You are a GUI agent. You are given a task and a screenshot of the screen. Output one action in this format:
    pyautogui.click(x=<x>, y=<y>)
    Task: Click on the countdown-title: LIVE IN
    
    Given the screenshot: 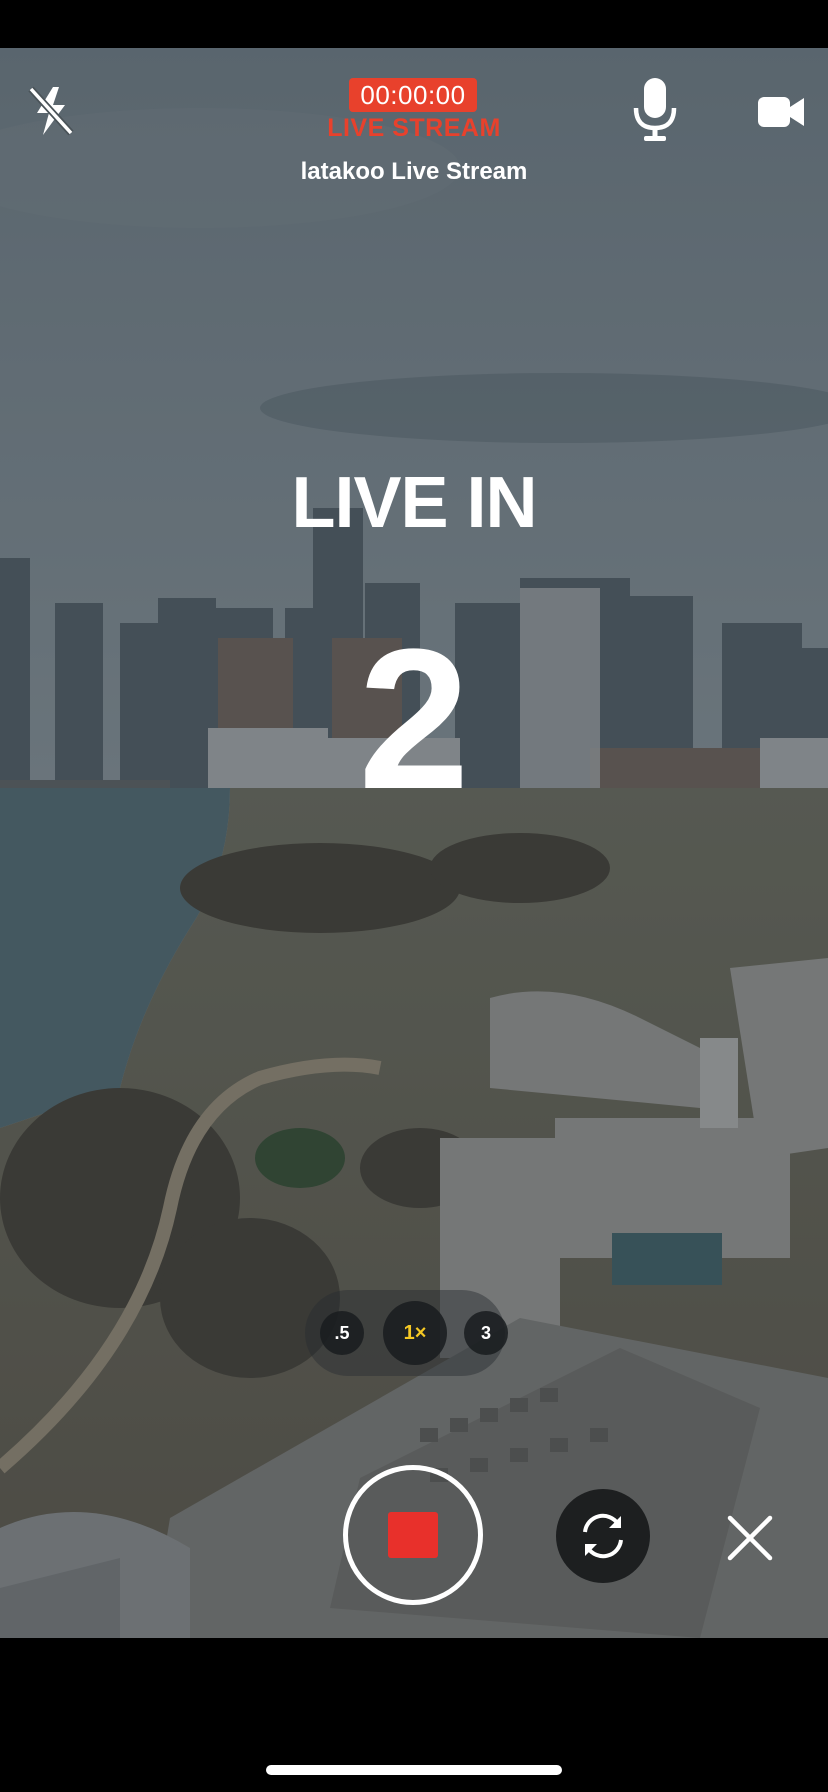 What is the action you would take?
    pyautogui.click(x=414, y=503)
    